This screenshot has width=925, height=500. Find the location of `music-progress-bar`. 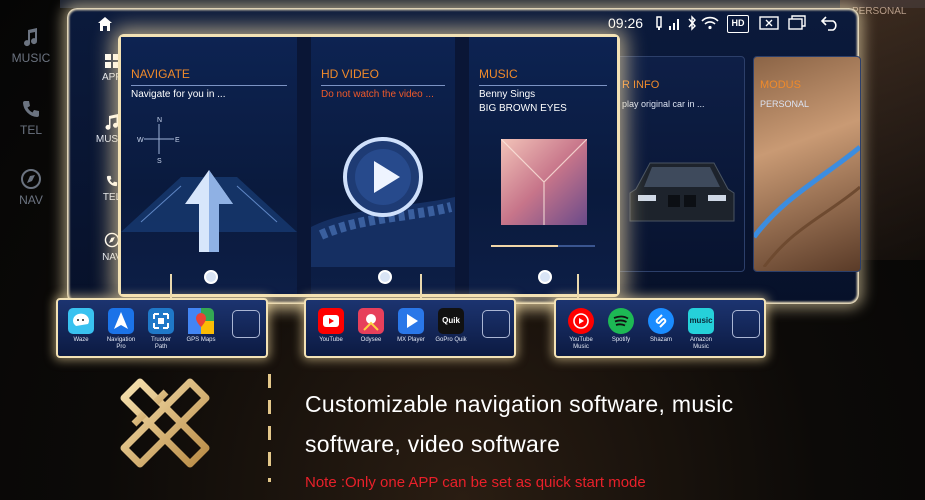

music-progress-bar is located at coordinates (543, 246).